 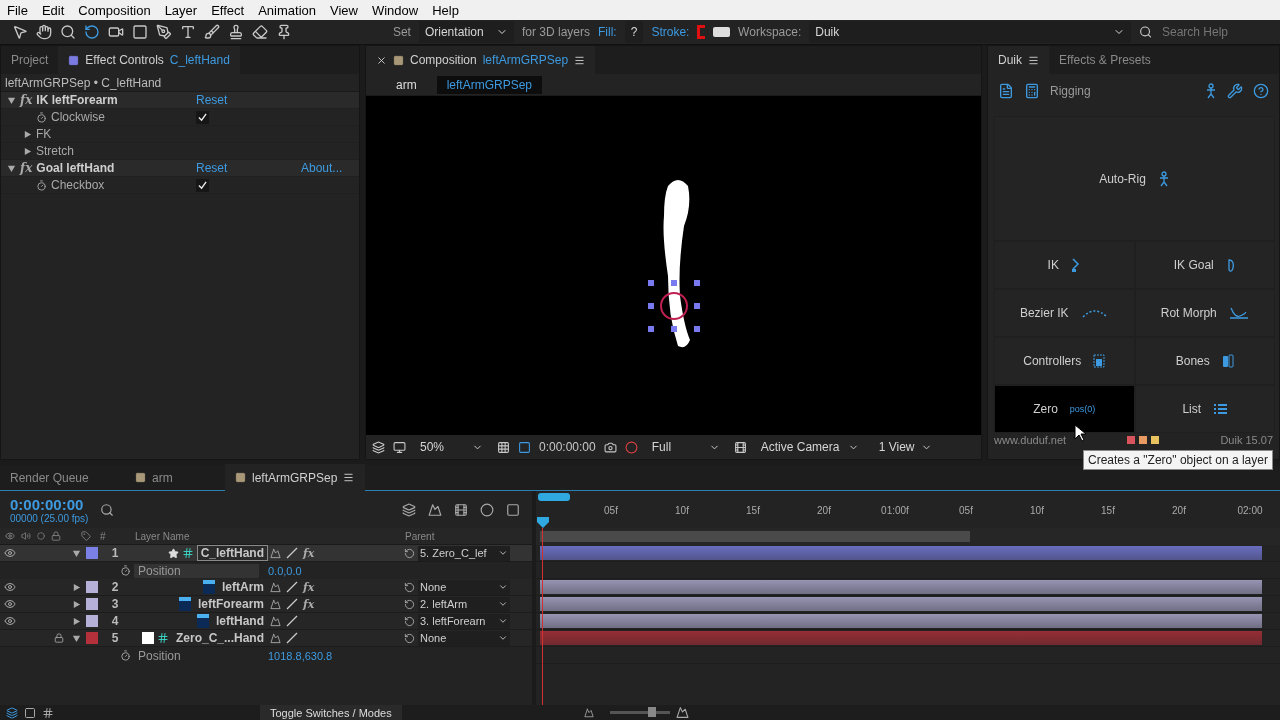 I want to click on layer-name: leftHand, so click(x=240, y=621).